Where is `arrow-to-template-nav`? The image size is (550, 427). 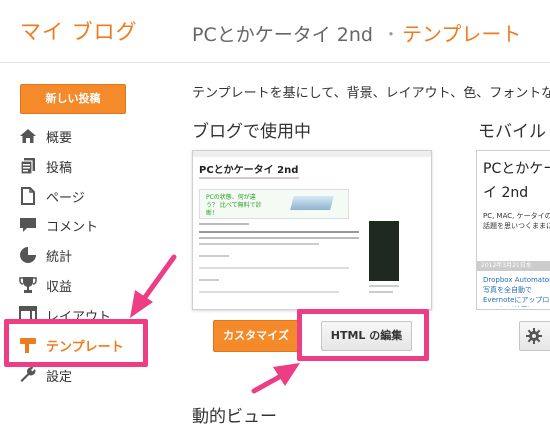 arrow-to-template-nav is located at coordinates (153, 286).